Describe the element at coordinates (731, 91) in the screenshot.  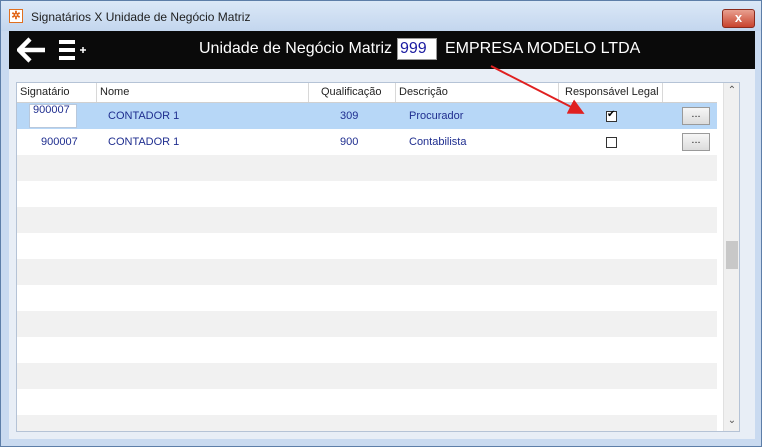
I see `scroll-up-icon: ⌃` at that location.